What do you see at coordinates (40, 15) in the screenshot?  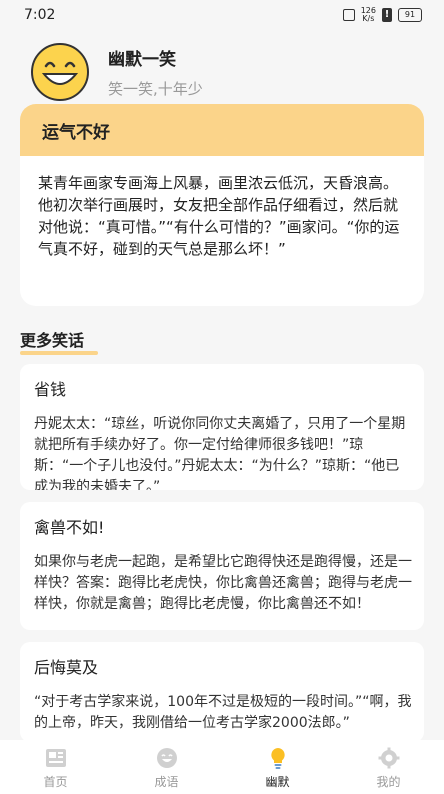 I see `status-time: 7:02` at bounding box center [40, 15].